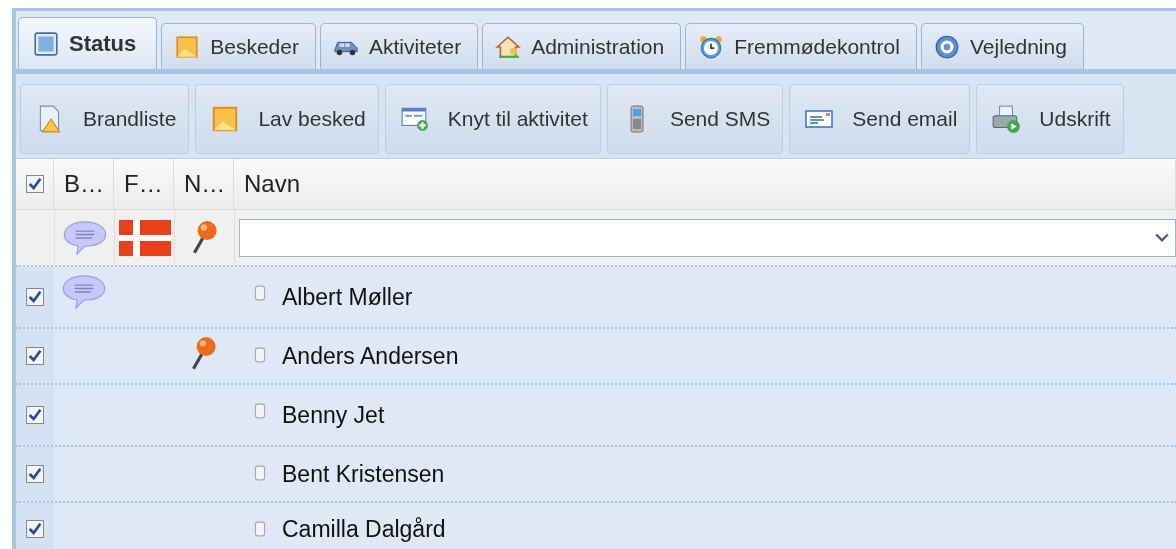 Image resolution: width=1176 pixels, height=549 pixels. Describe the element at coordinates (880, 119) in the screenshot. I see `toolbar-button: Send email` at that location.